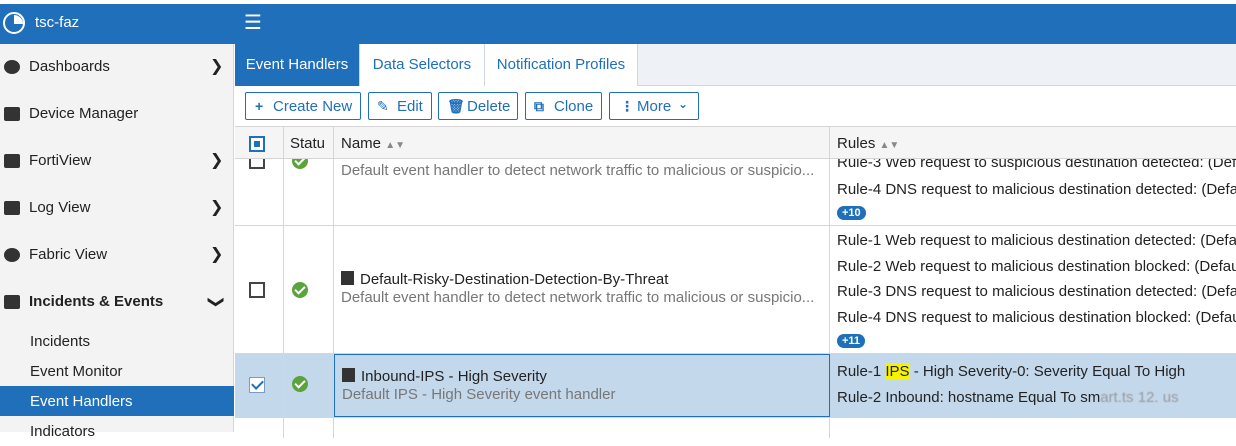  Describe the element at coordinates (117, 161) in the screenshot. I see `sidebar-item-fortiview: FortiView ❯` at that location.